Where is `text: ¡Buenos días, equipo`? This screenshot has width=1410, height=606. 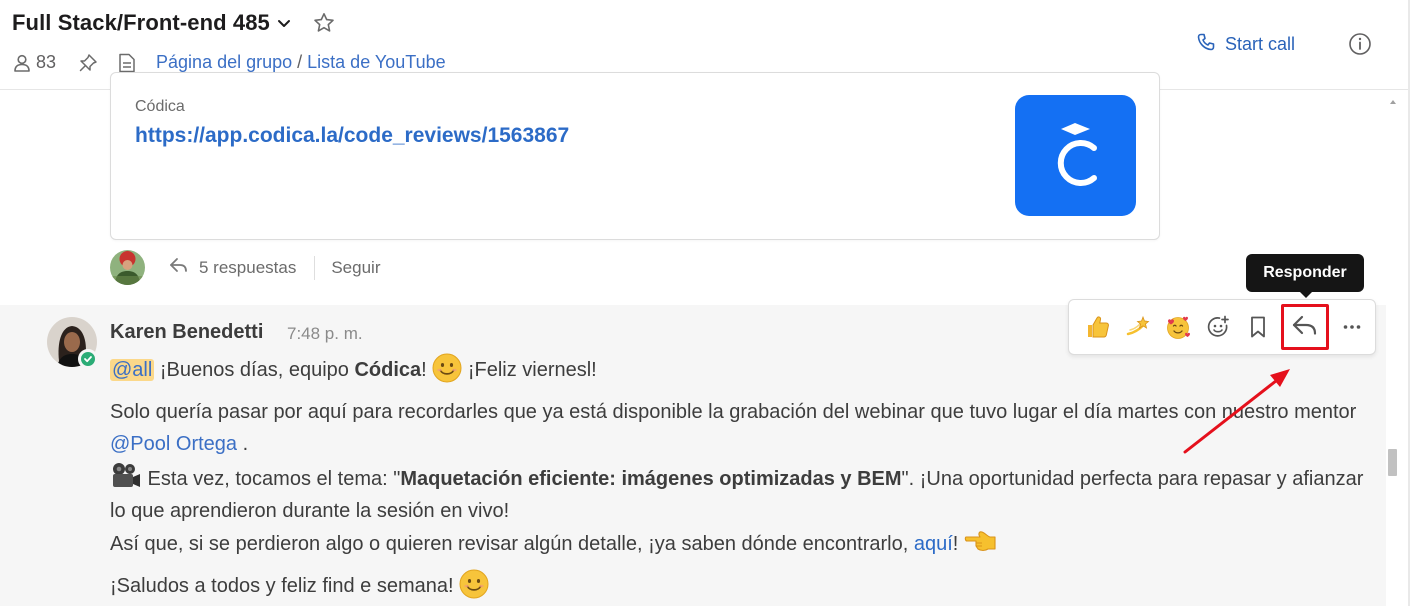
text: ¡Buenos días, equipo is located at coordinates (254, 370).